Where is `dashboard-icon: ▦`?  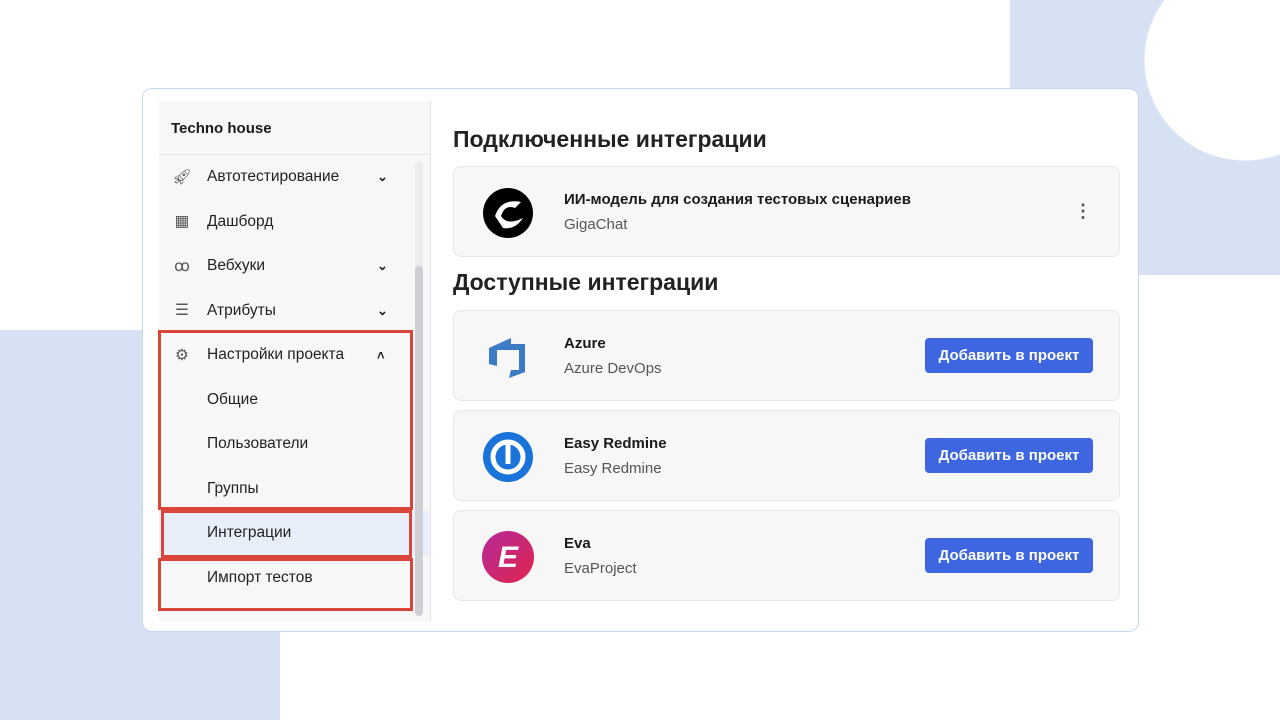
dashboard-icon: ▦ is located at coordinates (182, 222).